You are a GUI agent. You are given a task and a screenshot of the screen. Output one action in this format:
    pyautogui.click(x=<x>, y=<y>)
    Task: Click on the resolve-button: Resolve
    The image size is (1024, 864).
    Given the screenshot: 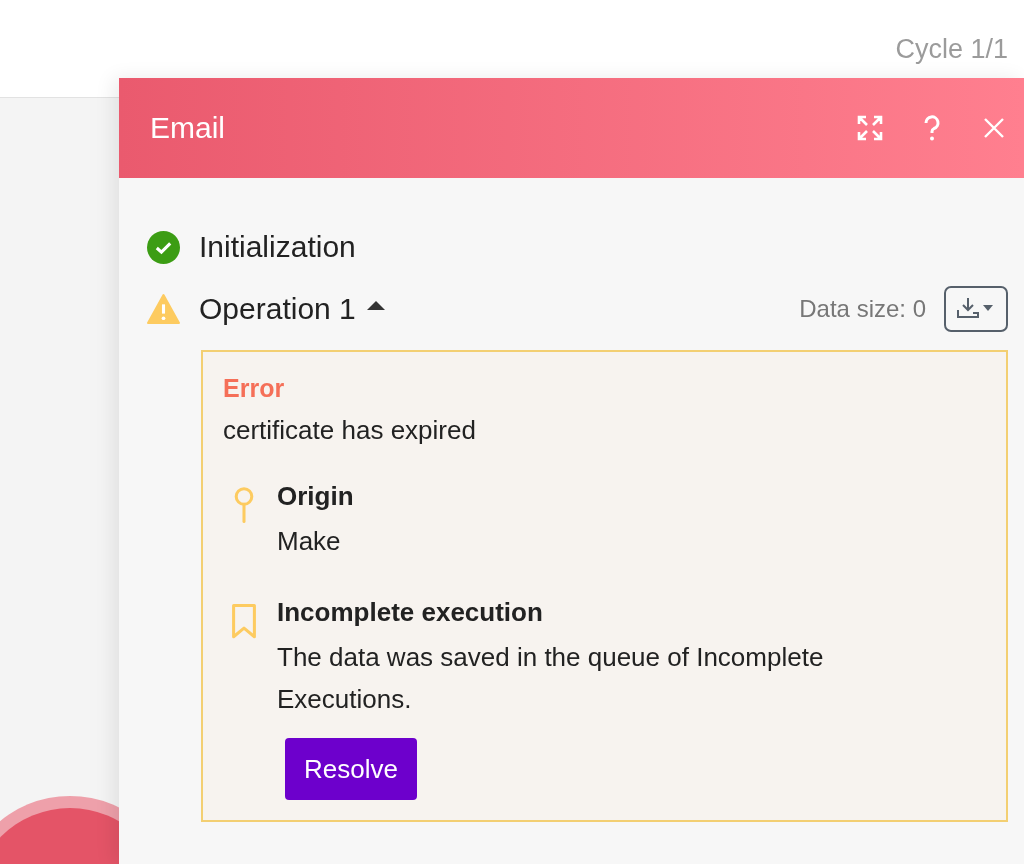 What is the action you would take?
    pyautogui.click(x=351, y=769)
    